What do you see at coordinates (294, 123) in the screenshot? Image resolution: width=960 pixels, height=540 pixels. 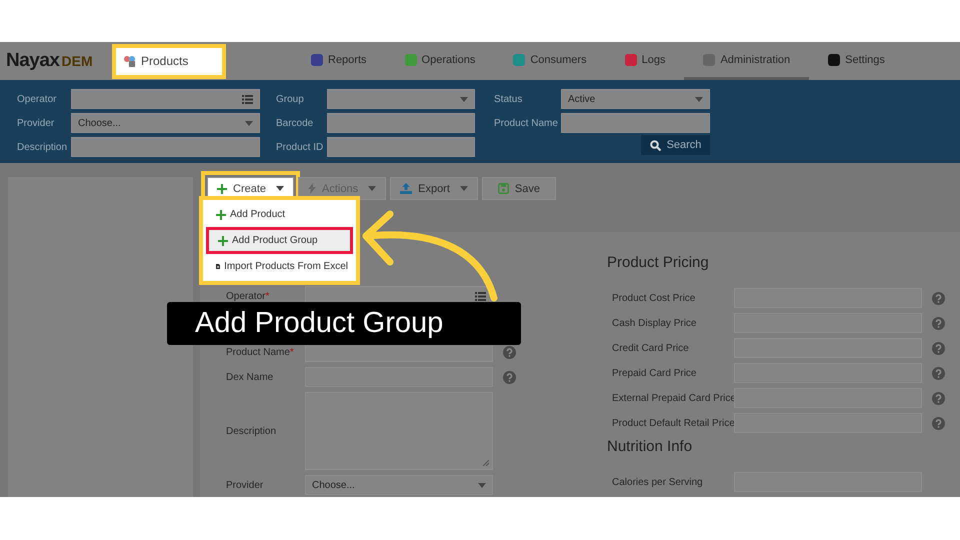 I see `filter-label: Barcode` at bounding box center [294, 123].